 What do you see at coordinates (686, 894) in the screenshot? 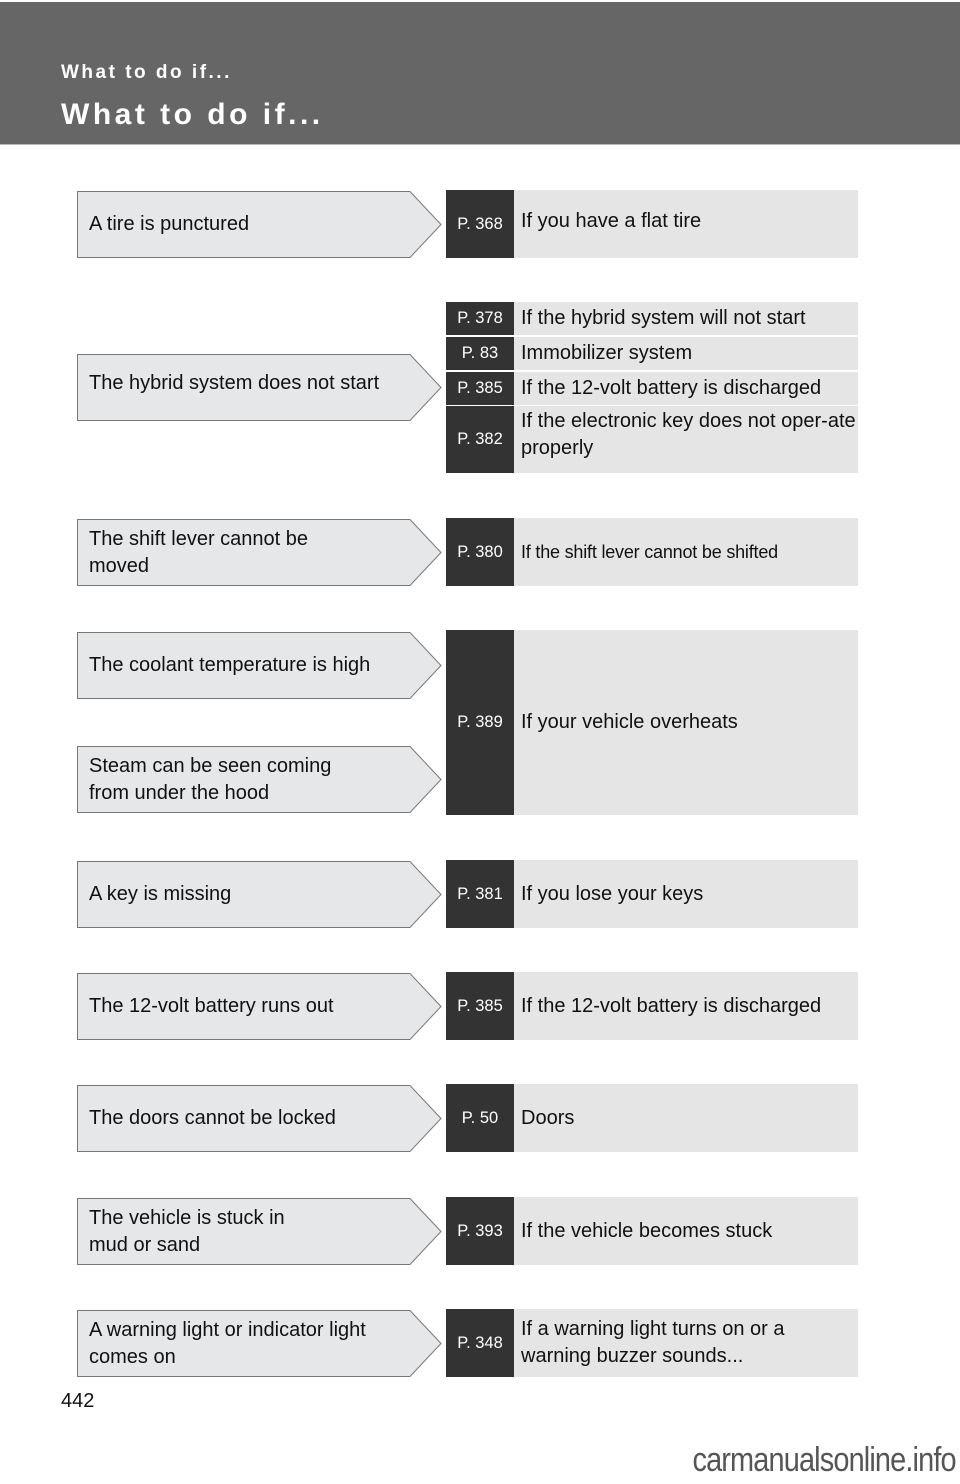
I see `reference-text: If you lose your keys` at bounding box center [686, 894].